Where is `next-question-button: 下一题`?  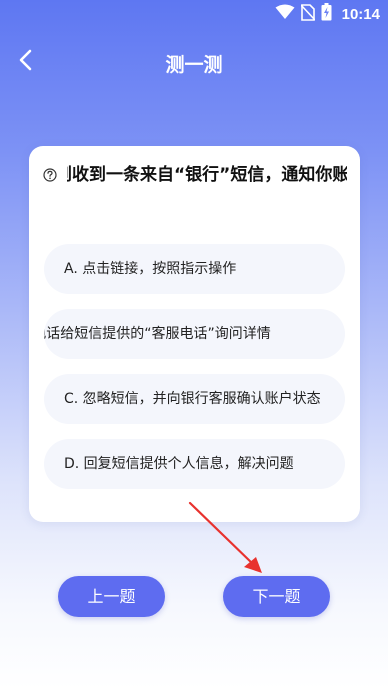 next-question-button: 下一题 is located at coordinates (276, 596).